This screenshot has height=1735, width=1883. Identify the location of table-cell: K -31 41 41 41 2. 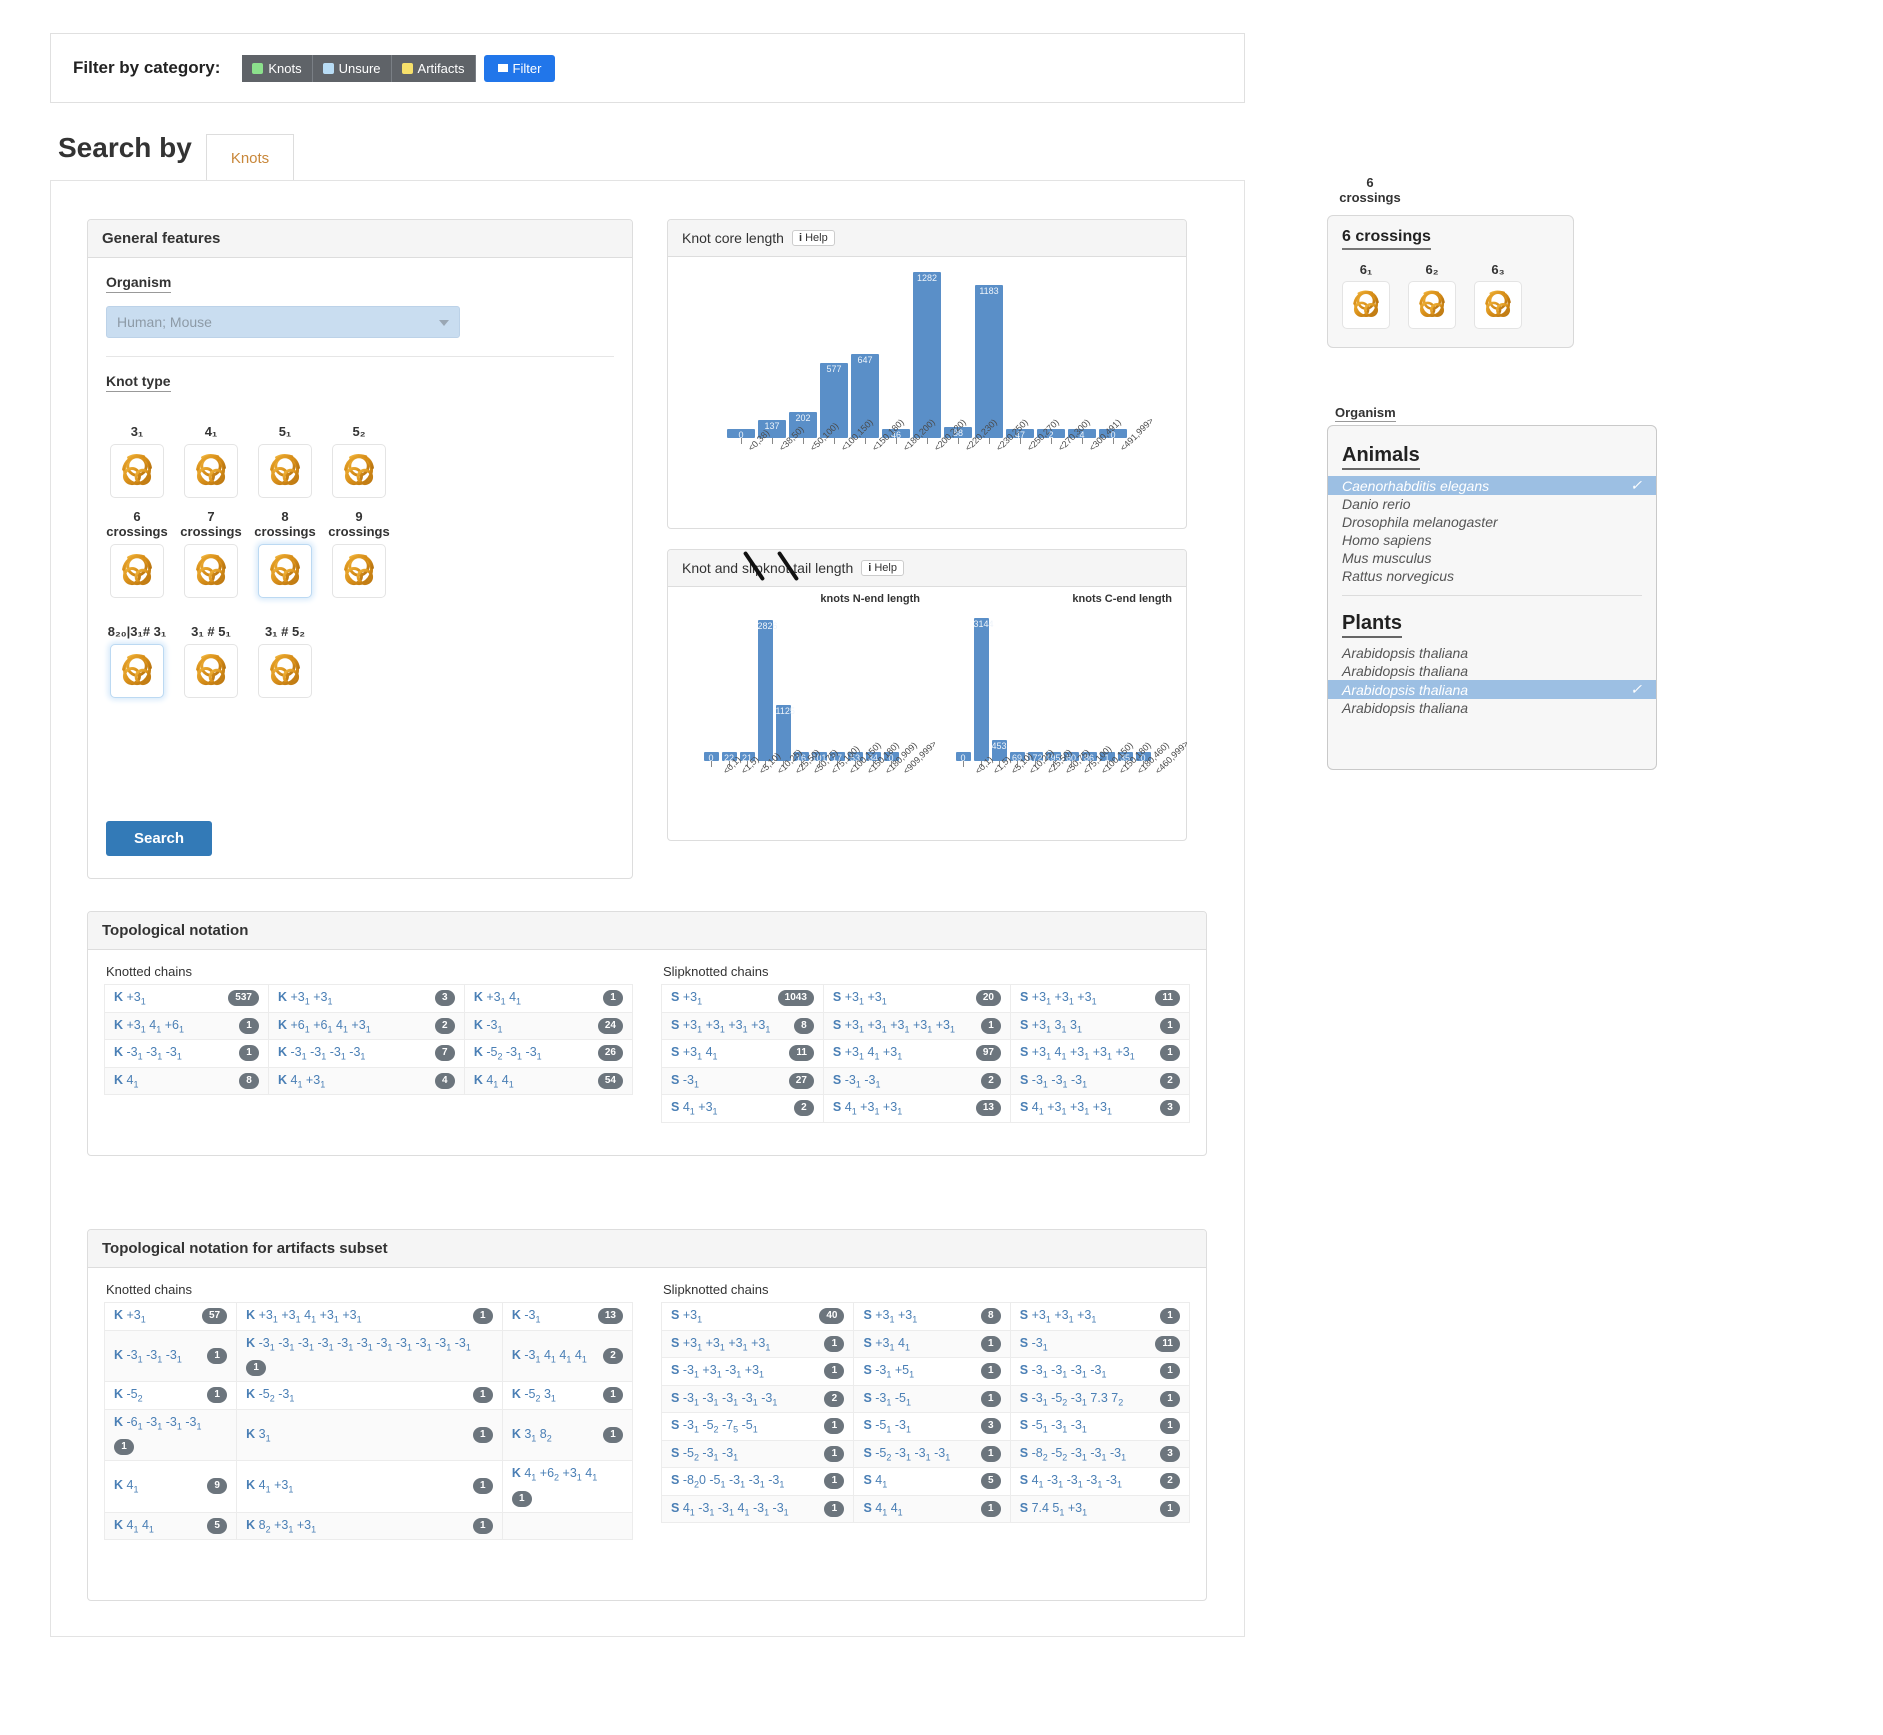
(567, 1355).